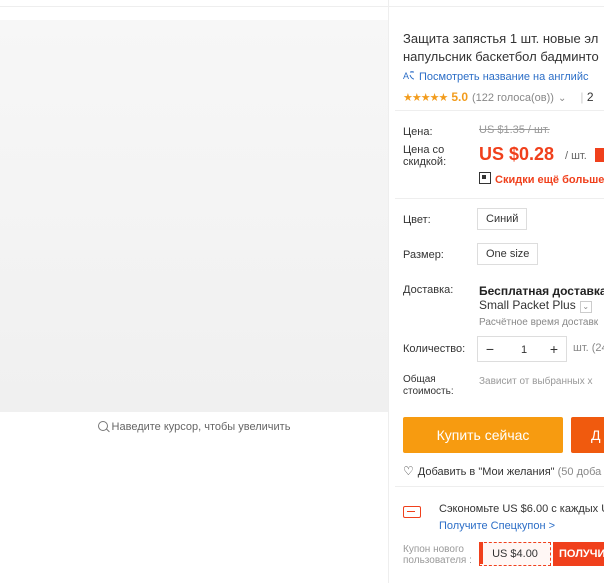 The height and width of the screenshot is (583, 604). What do you see at coordinates (508, 254) in the screenshot?
I see `size-option-onesize: One size` at bounding box center [508, 254].